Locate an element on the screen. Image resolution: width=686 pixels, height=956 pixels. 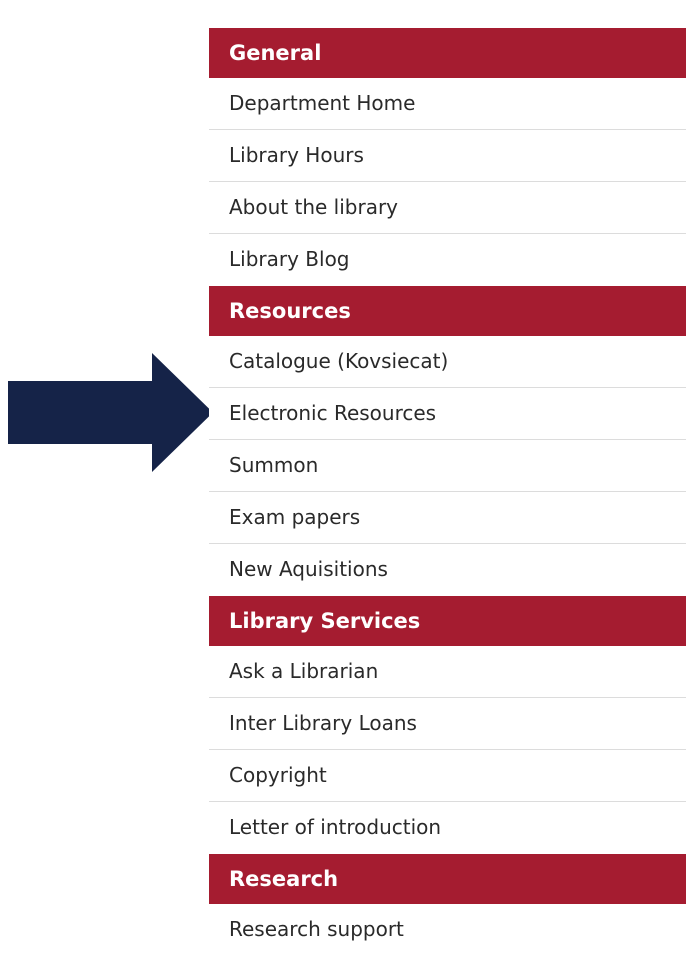
menu-item-copyright: Copyright is located at coordinates (447, 776).